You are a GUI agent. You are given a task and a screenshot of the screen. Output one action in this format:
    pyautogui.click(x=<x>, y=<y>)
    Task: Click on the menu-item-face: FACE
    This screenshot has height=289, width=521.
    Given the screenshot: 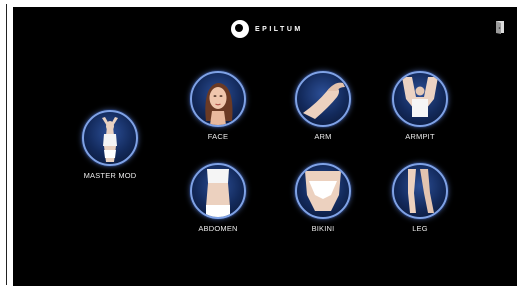 What is the action you would take?
    pyautogui.click(x=218, y=106)
    